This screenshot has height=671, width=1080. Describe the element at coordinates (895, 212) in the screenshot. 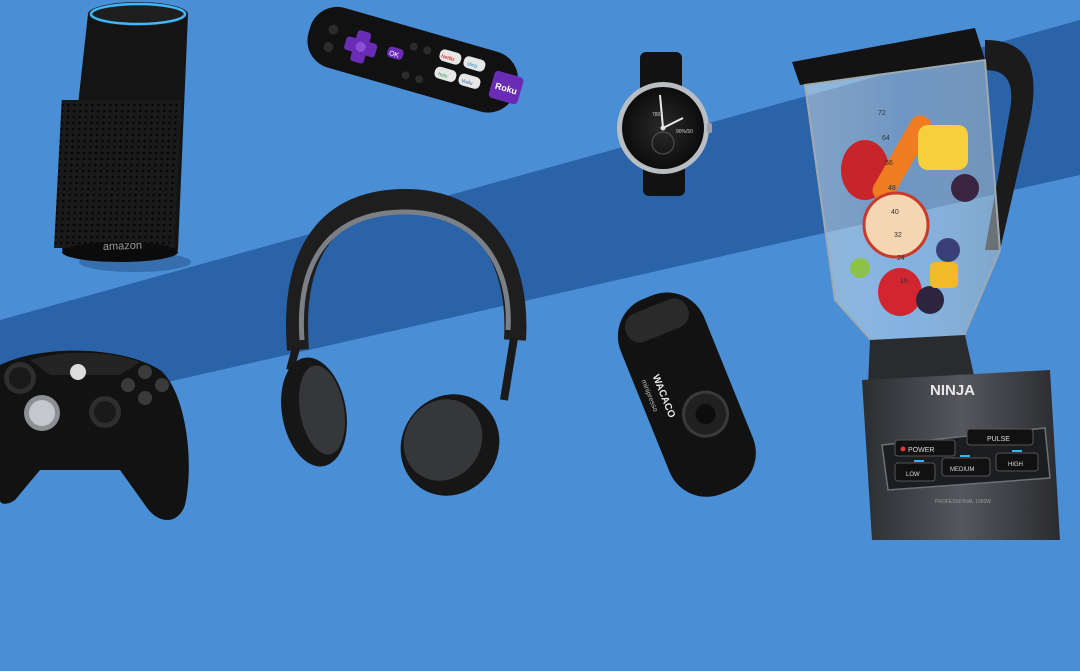

I see `scale-40: 40` at that location.